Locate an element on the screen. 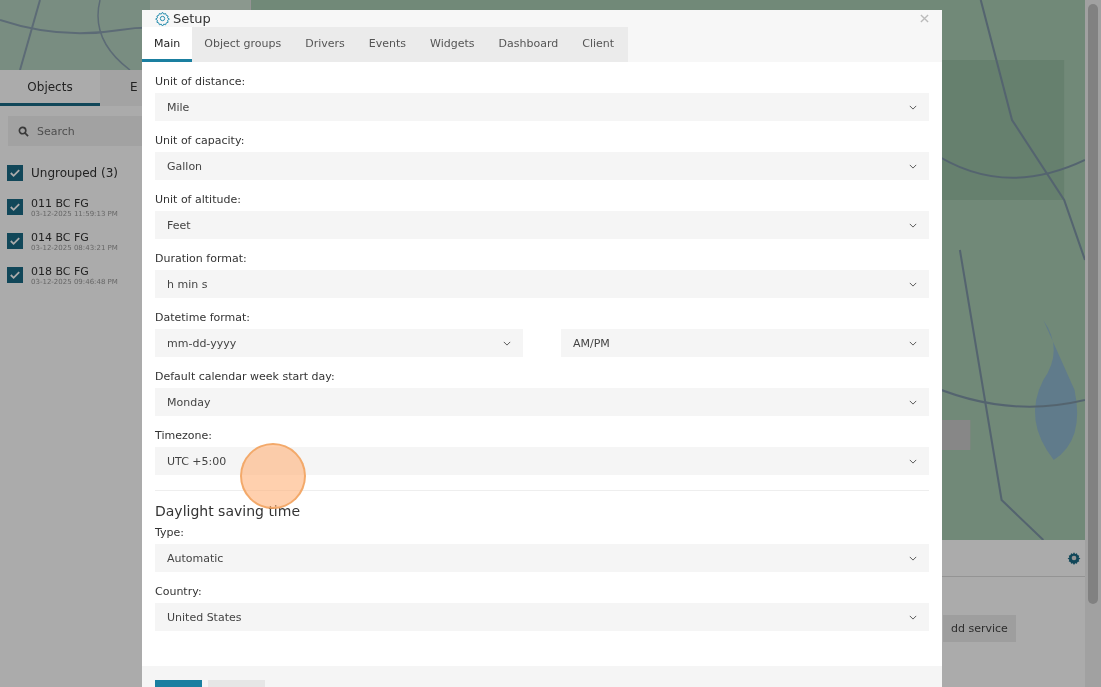  field-label: Unit of distance: is located at coordinates (201, 81).